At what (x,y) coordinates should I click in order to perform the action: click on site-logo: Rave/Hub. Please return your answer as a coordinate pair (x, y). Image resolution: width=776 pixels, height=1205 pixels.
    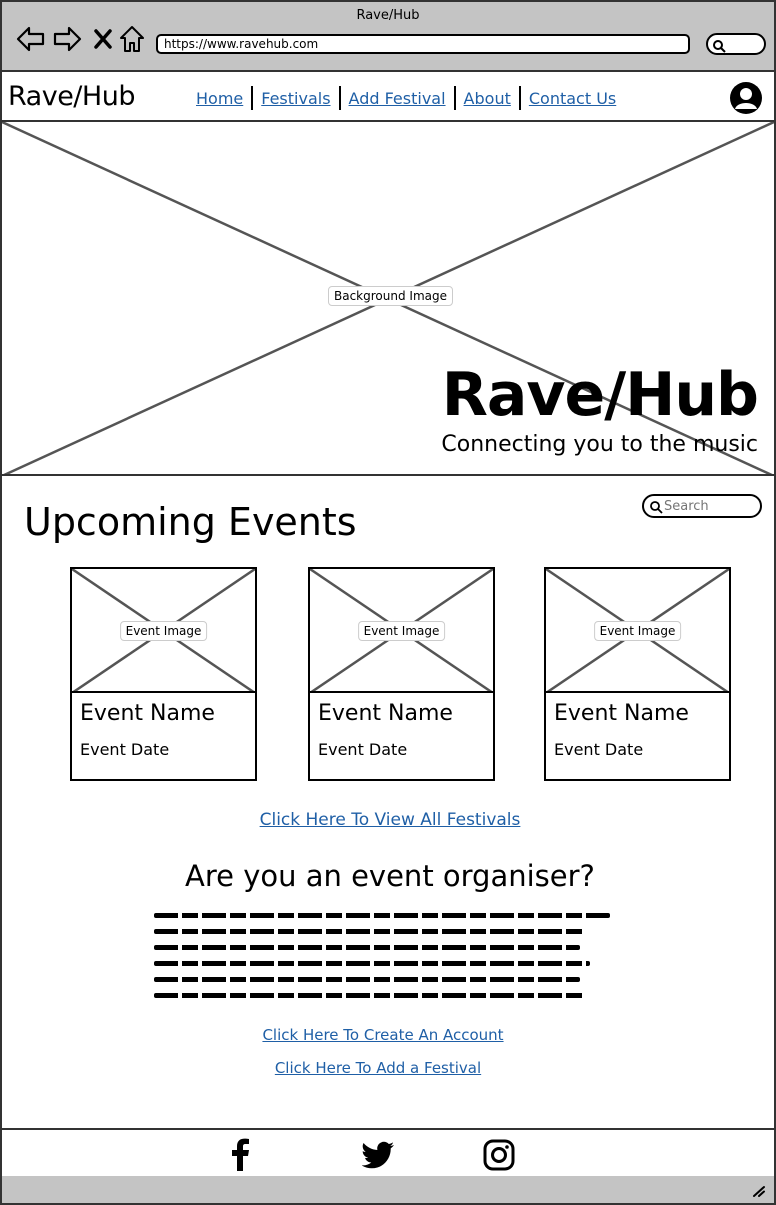
    Looking at the image, I should click on (71, 96).